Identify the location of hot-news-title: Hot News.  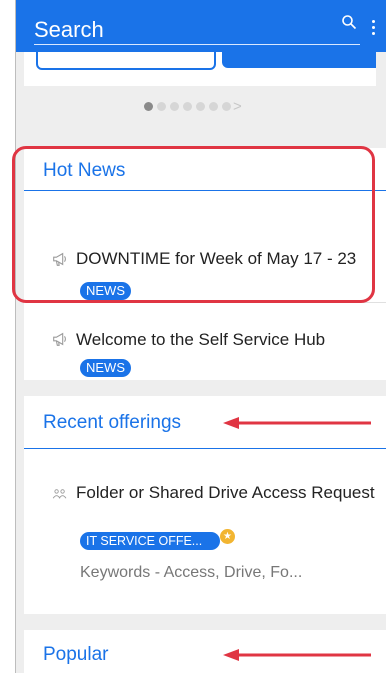
(84, 170).